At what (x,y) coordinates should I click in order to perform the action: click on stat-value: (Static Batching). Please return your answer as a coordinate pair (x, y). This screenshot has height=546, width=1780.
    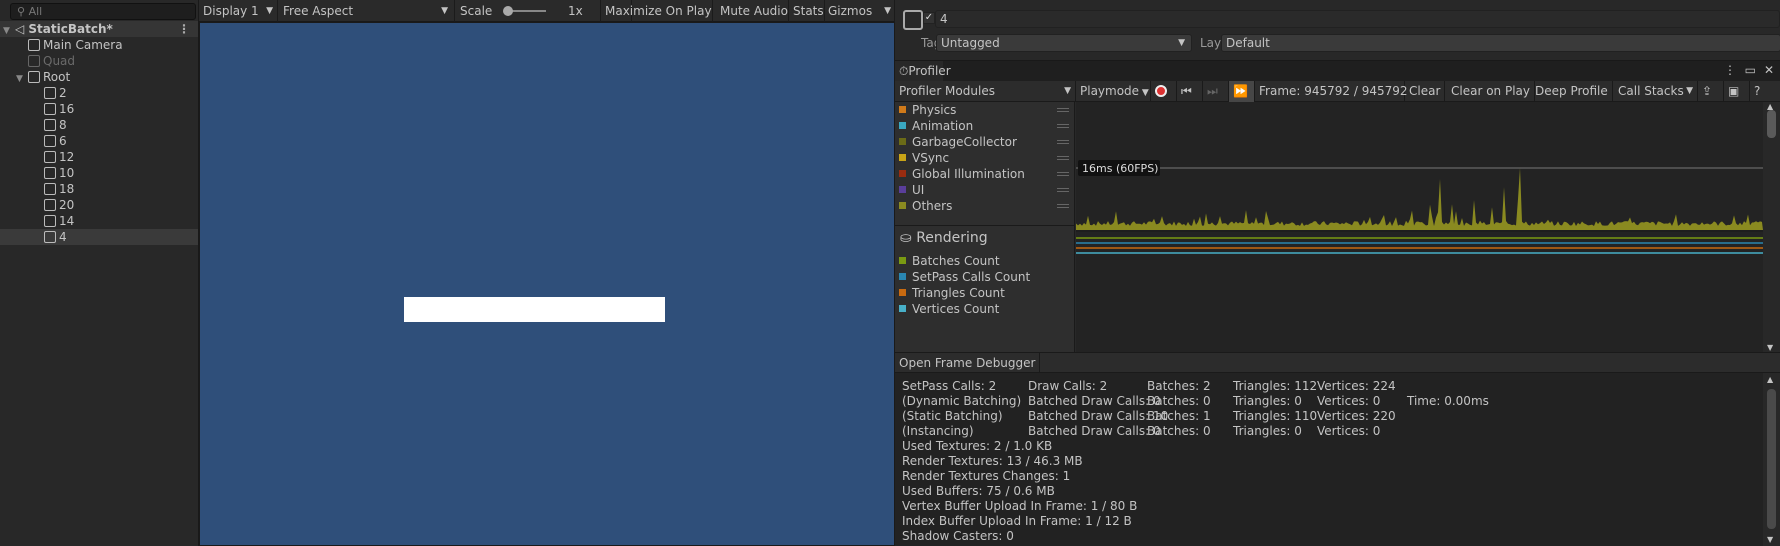
    Looking at the image, I should click on (952, 416).